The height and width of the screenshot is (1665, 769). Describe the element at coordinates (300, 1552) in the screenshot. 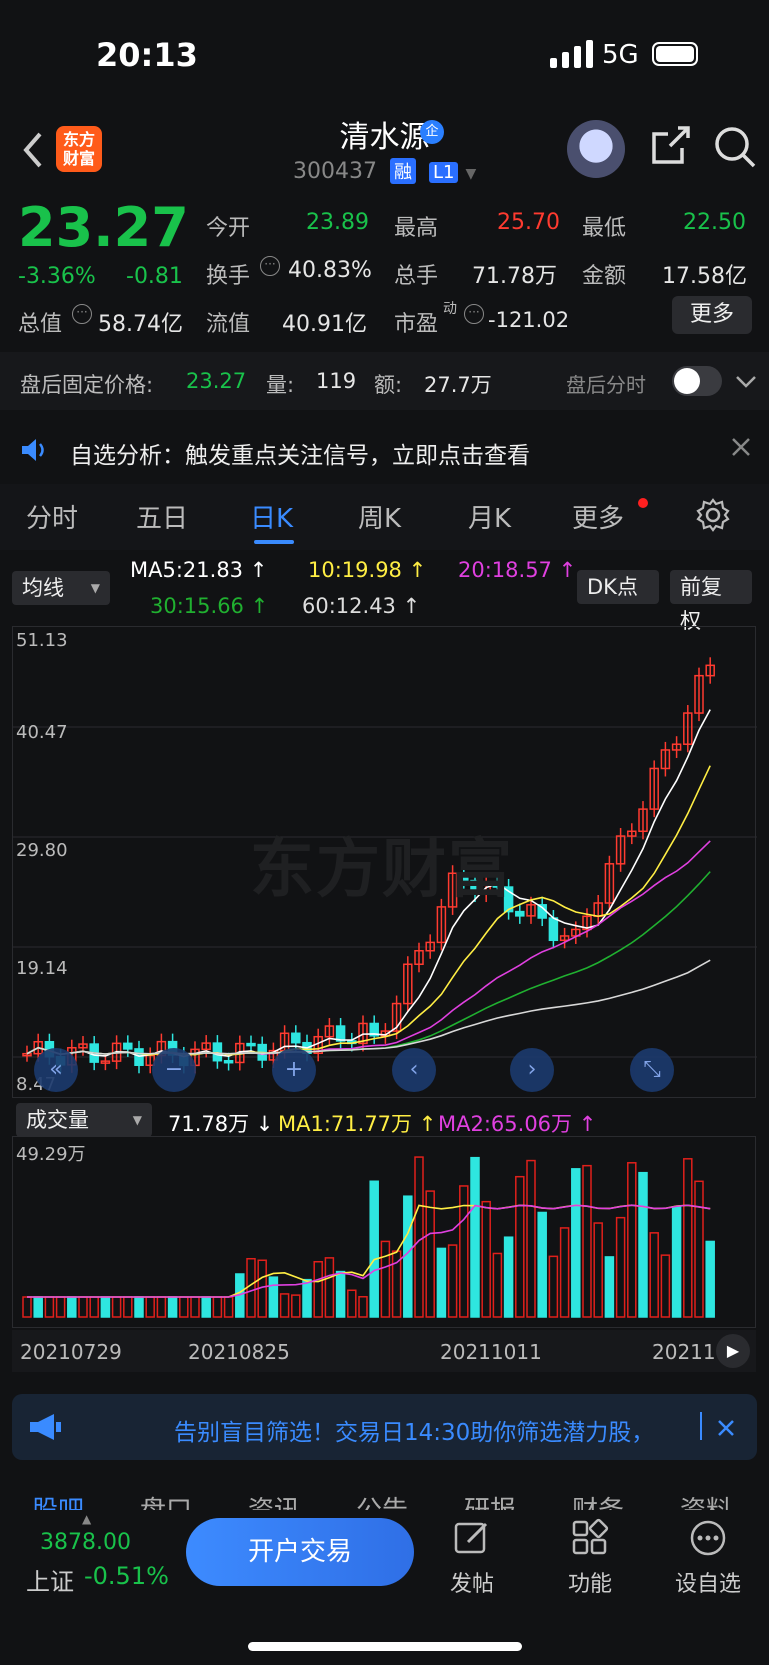

I see `open-account-trade-button: 开户交易` at that location.